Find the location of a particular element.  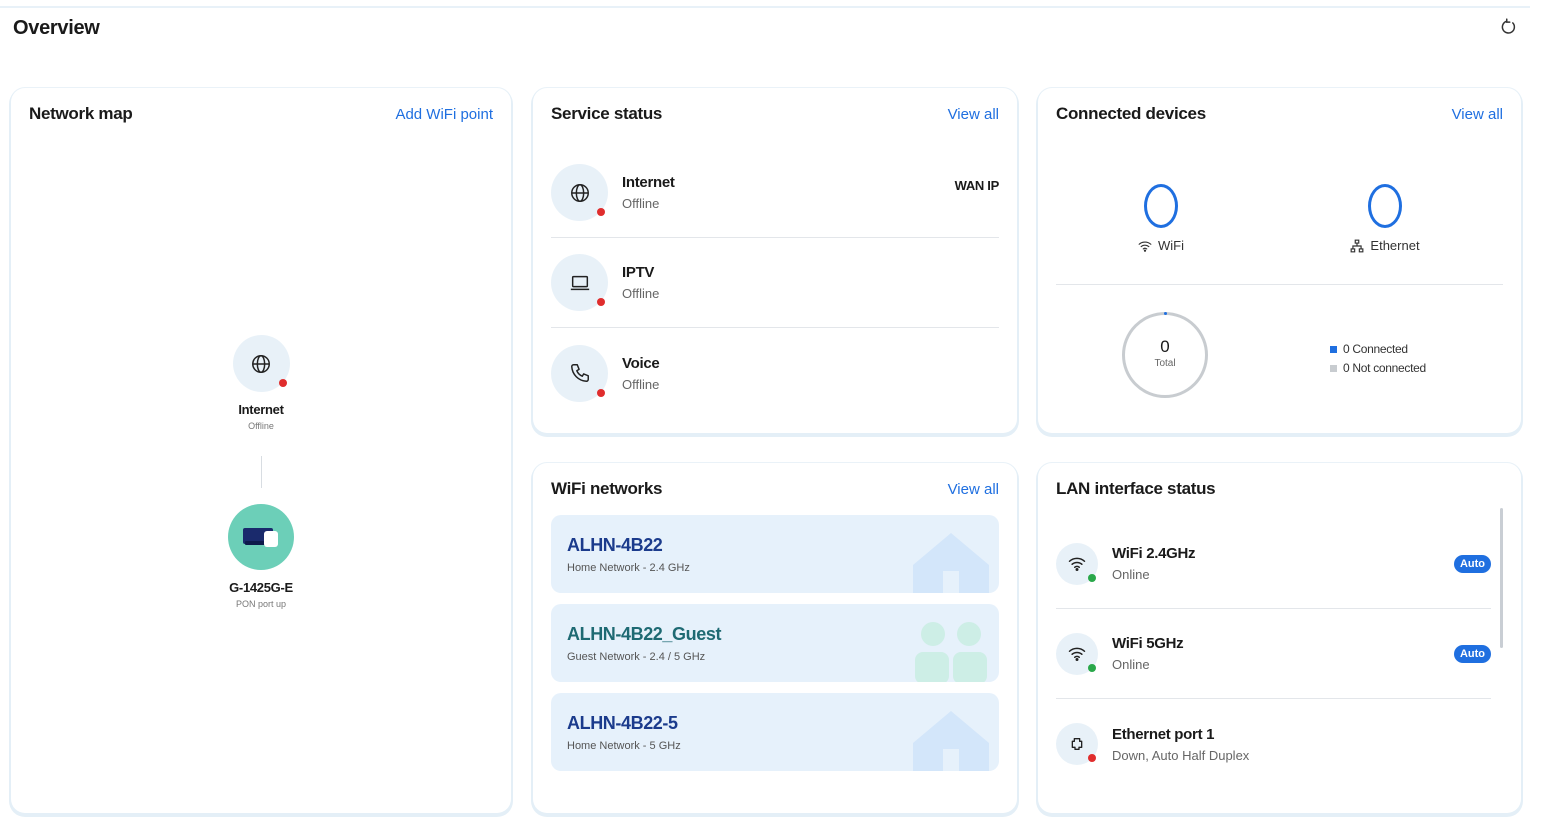

wifi-description: Guest Network - 2.4 / 5 GHz is located at coordinates (636, 657).